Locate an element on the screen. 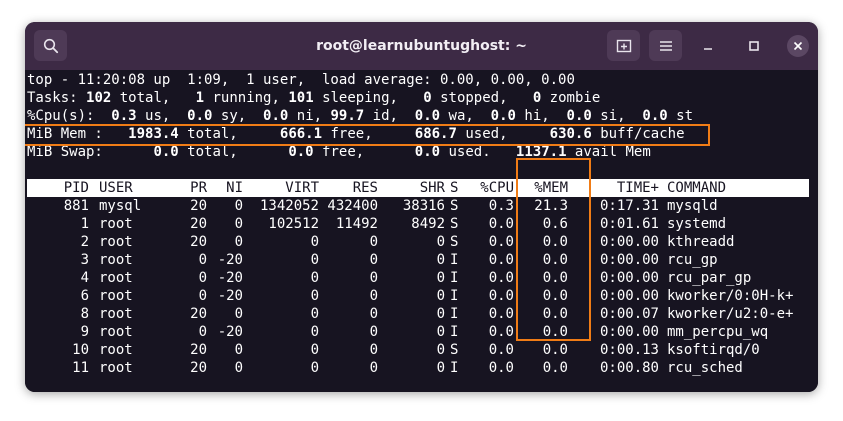 The width and height of the screenshot is (843, 421). cell-cpu: 0.3 is located at coordinates (501, 206).